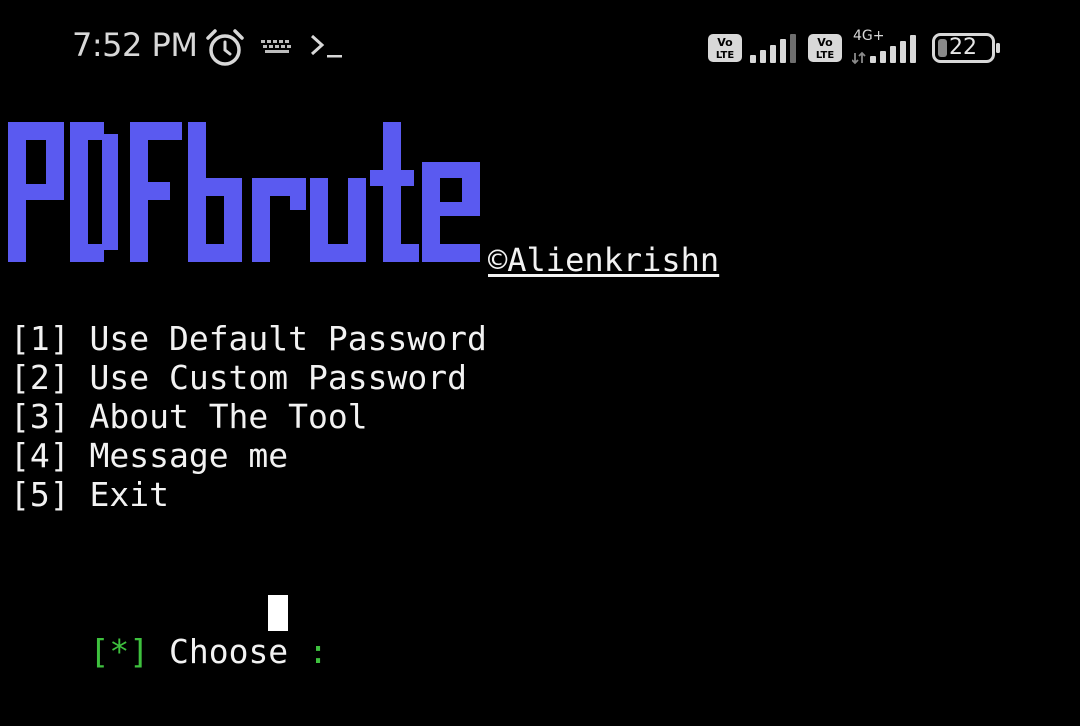  I want to click on status-time: 7:52 PM, so click(135, 45).